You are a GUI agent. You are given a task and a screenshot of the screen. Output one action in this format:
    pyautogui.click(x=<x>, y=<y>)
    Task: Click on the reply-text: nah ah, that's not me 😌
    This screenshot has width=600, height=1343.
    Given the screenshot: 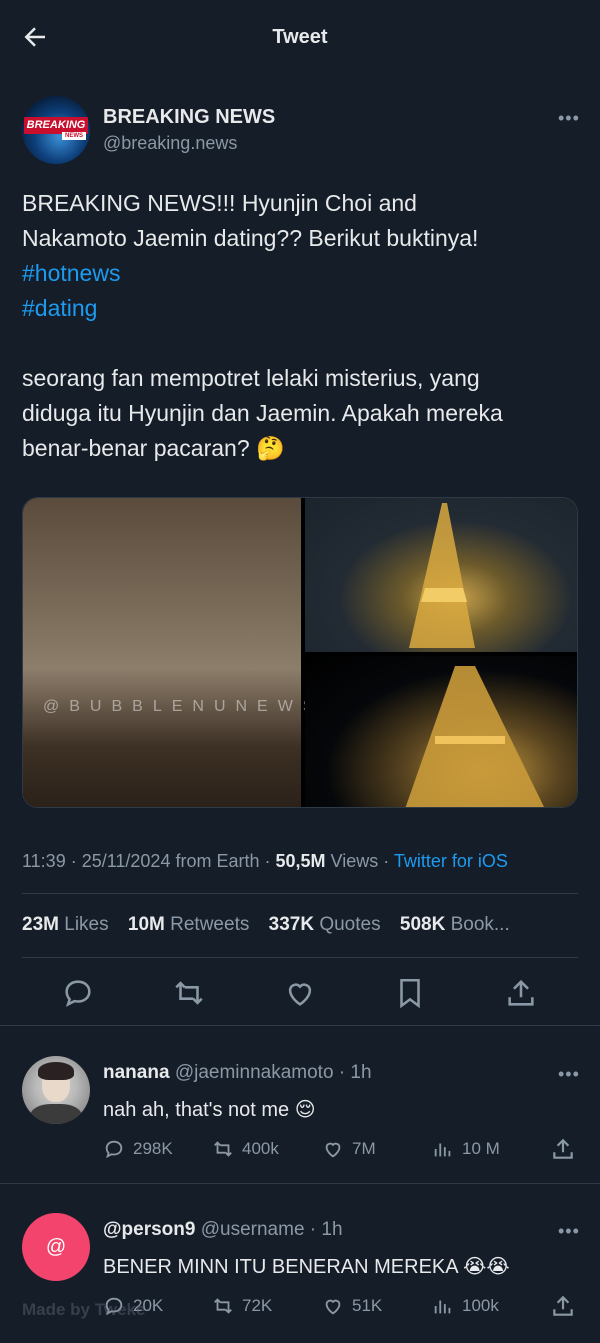 What is the action you would take?
    pyautogui.click(x=209, y=1110)
    